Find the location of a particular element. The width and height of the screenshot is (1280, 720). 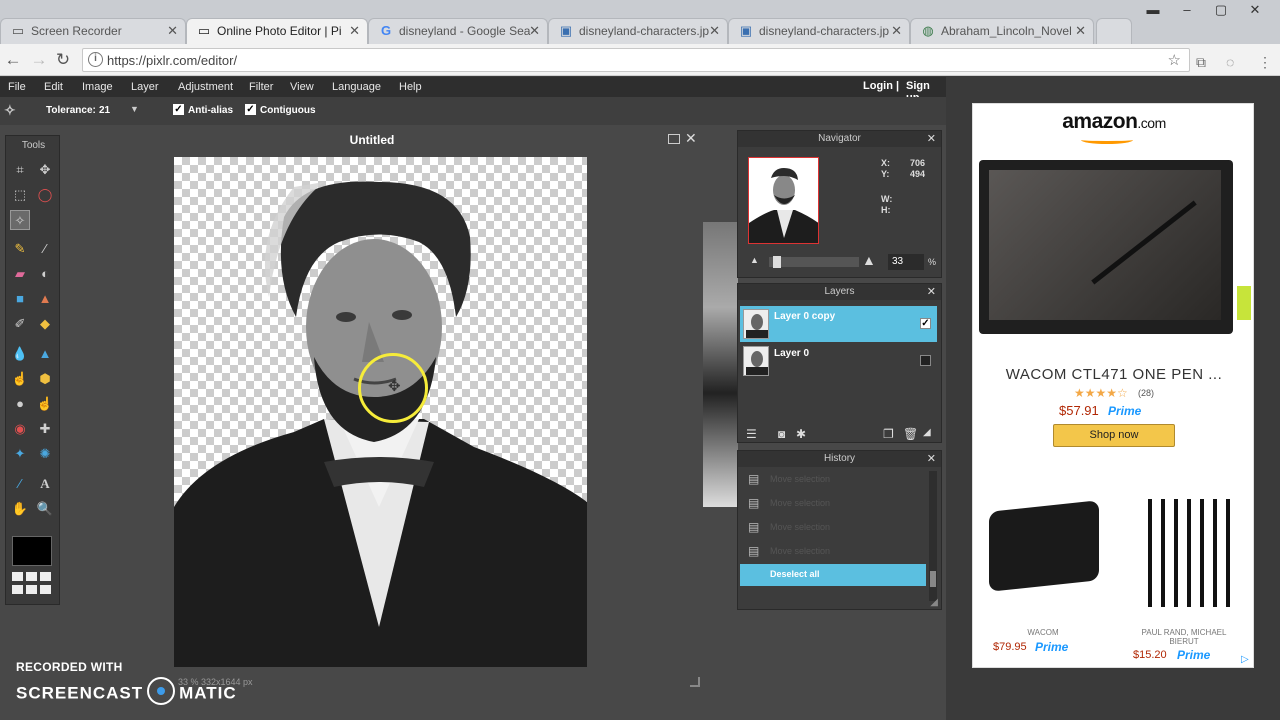

menu-adjustment: Adjustment is located at coordinates (205, 87).